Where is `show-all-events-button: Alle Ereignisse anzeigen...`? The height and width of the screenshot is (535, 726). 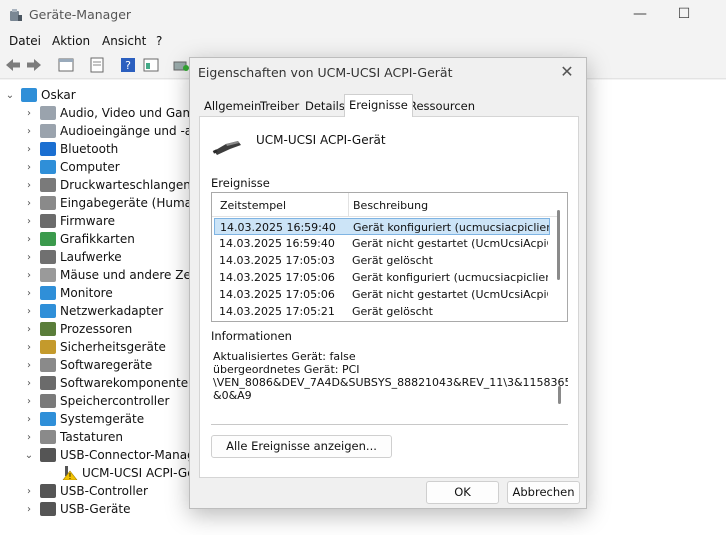
show-all-events-button: Alle Ereignisse anzeigen... is located at coordinates (301, 446).